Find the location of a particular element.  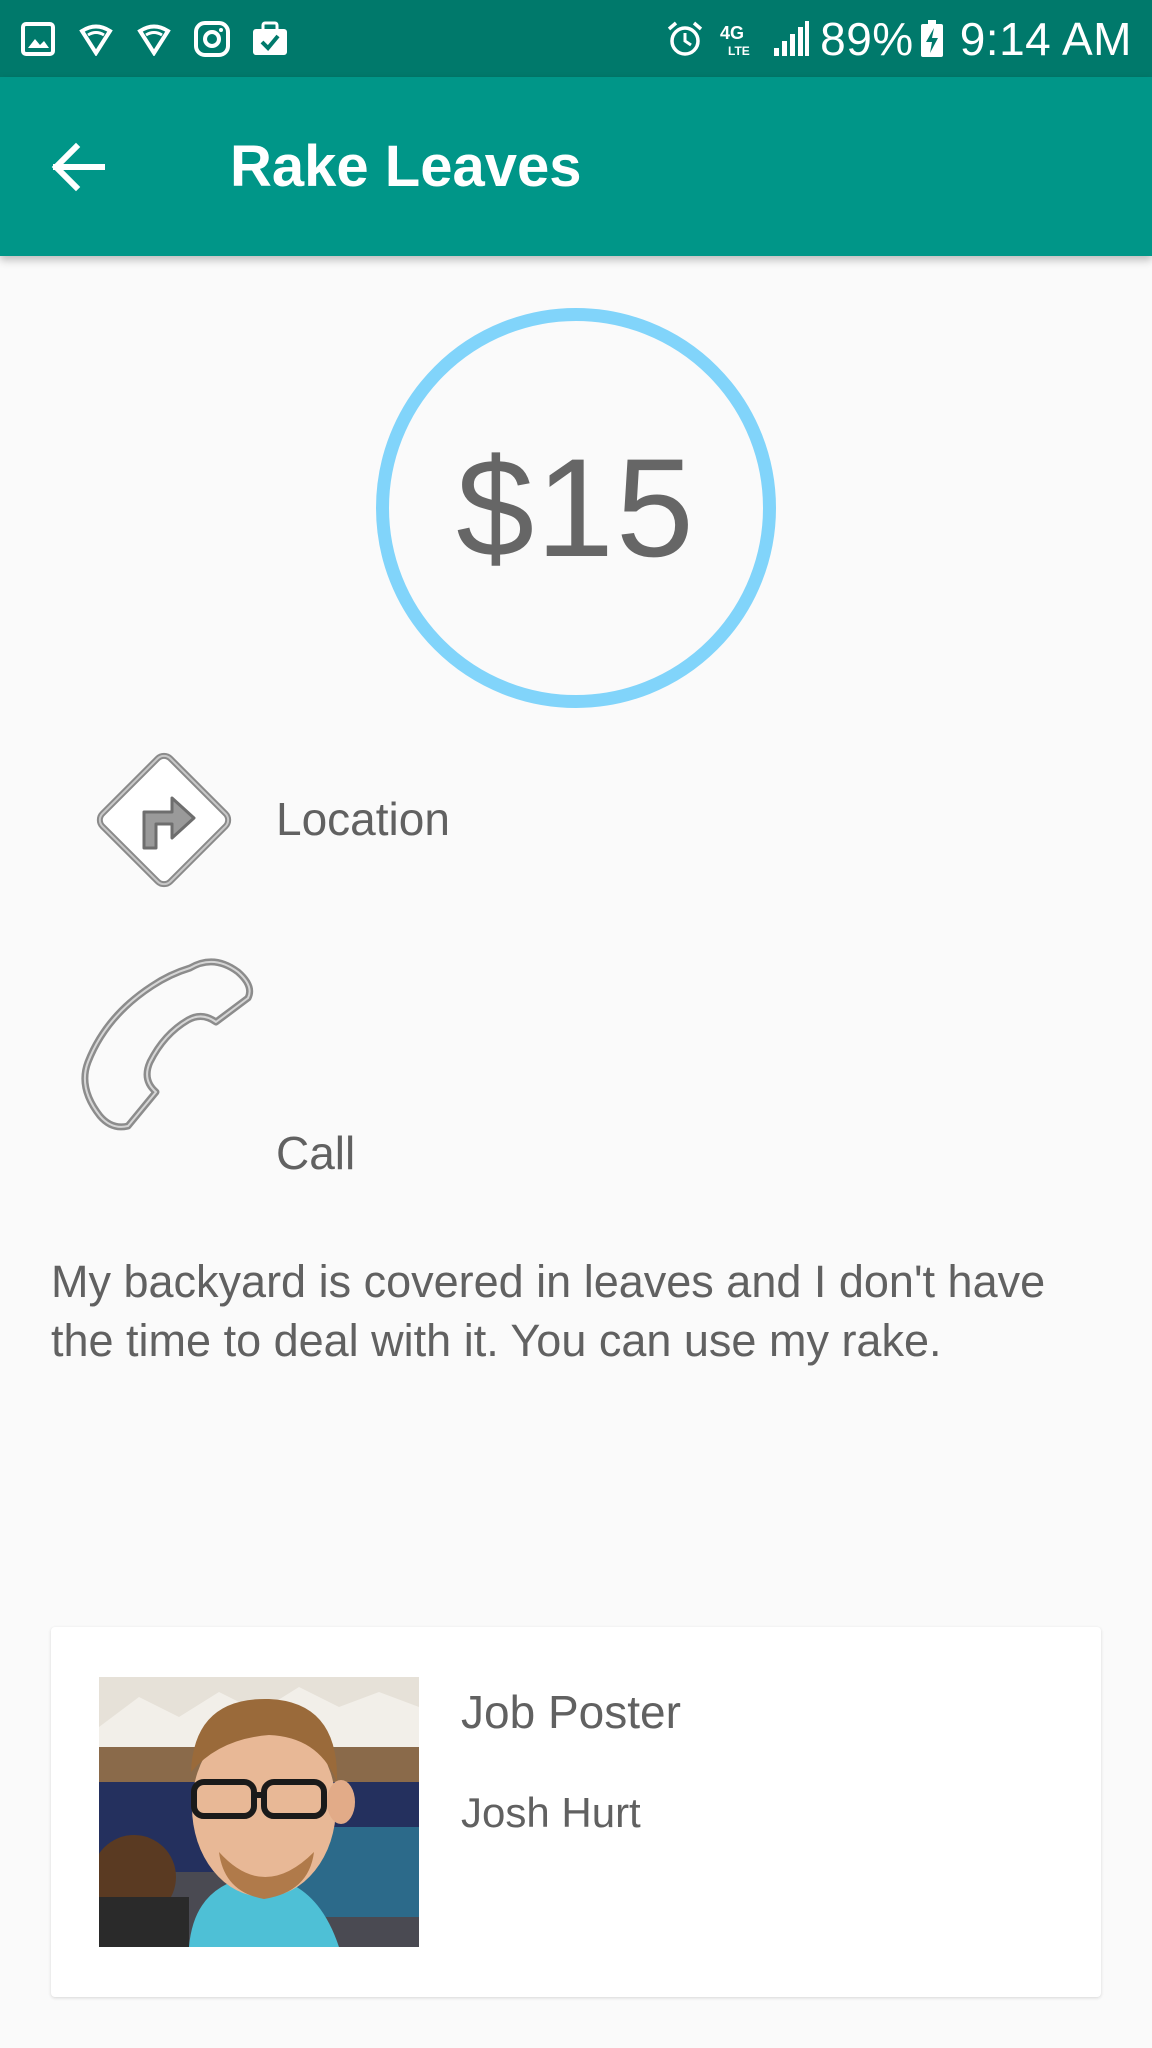

location-button is located at coordinates (164, 820).